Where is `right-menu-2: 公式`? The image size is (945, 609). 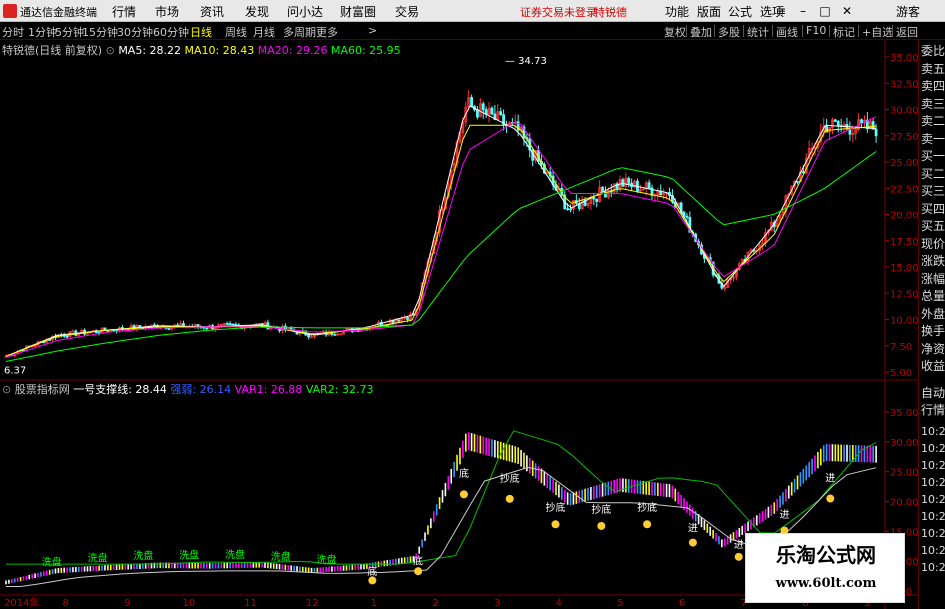 right-menu-2: 公式 is located at coordinates (740, 11).